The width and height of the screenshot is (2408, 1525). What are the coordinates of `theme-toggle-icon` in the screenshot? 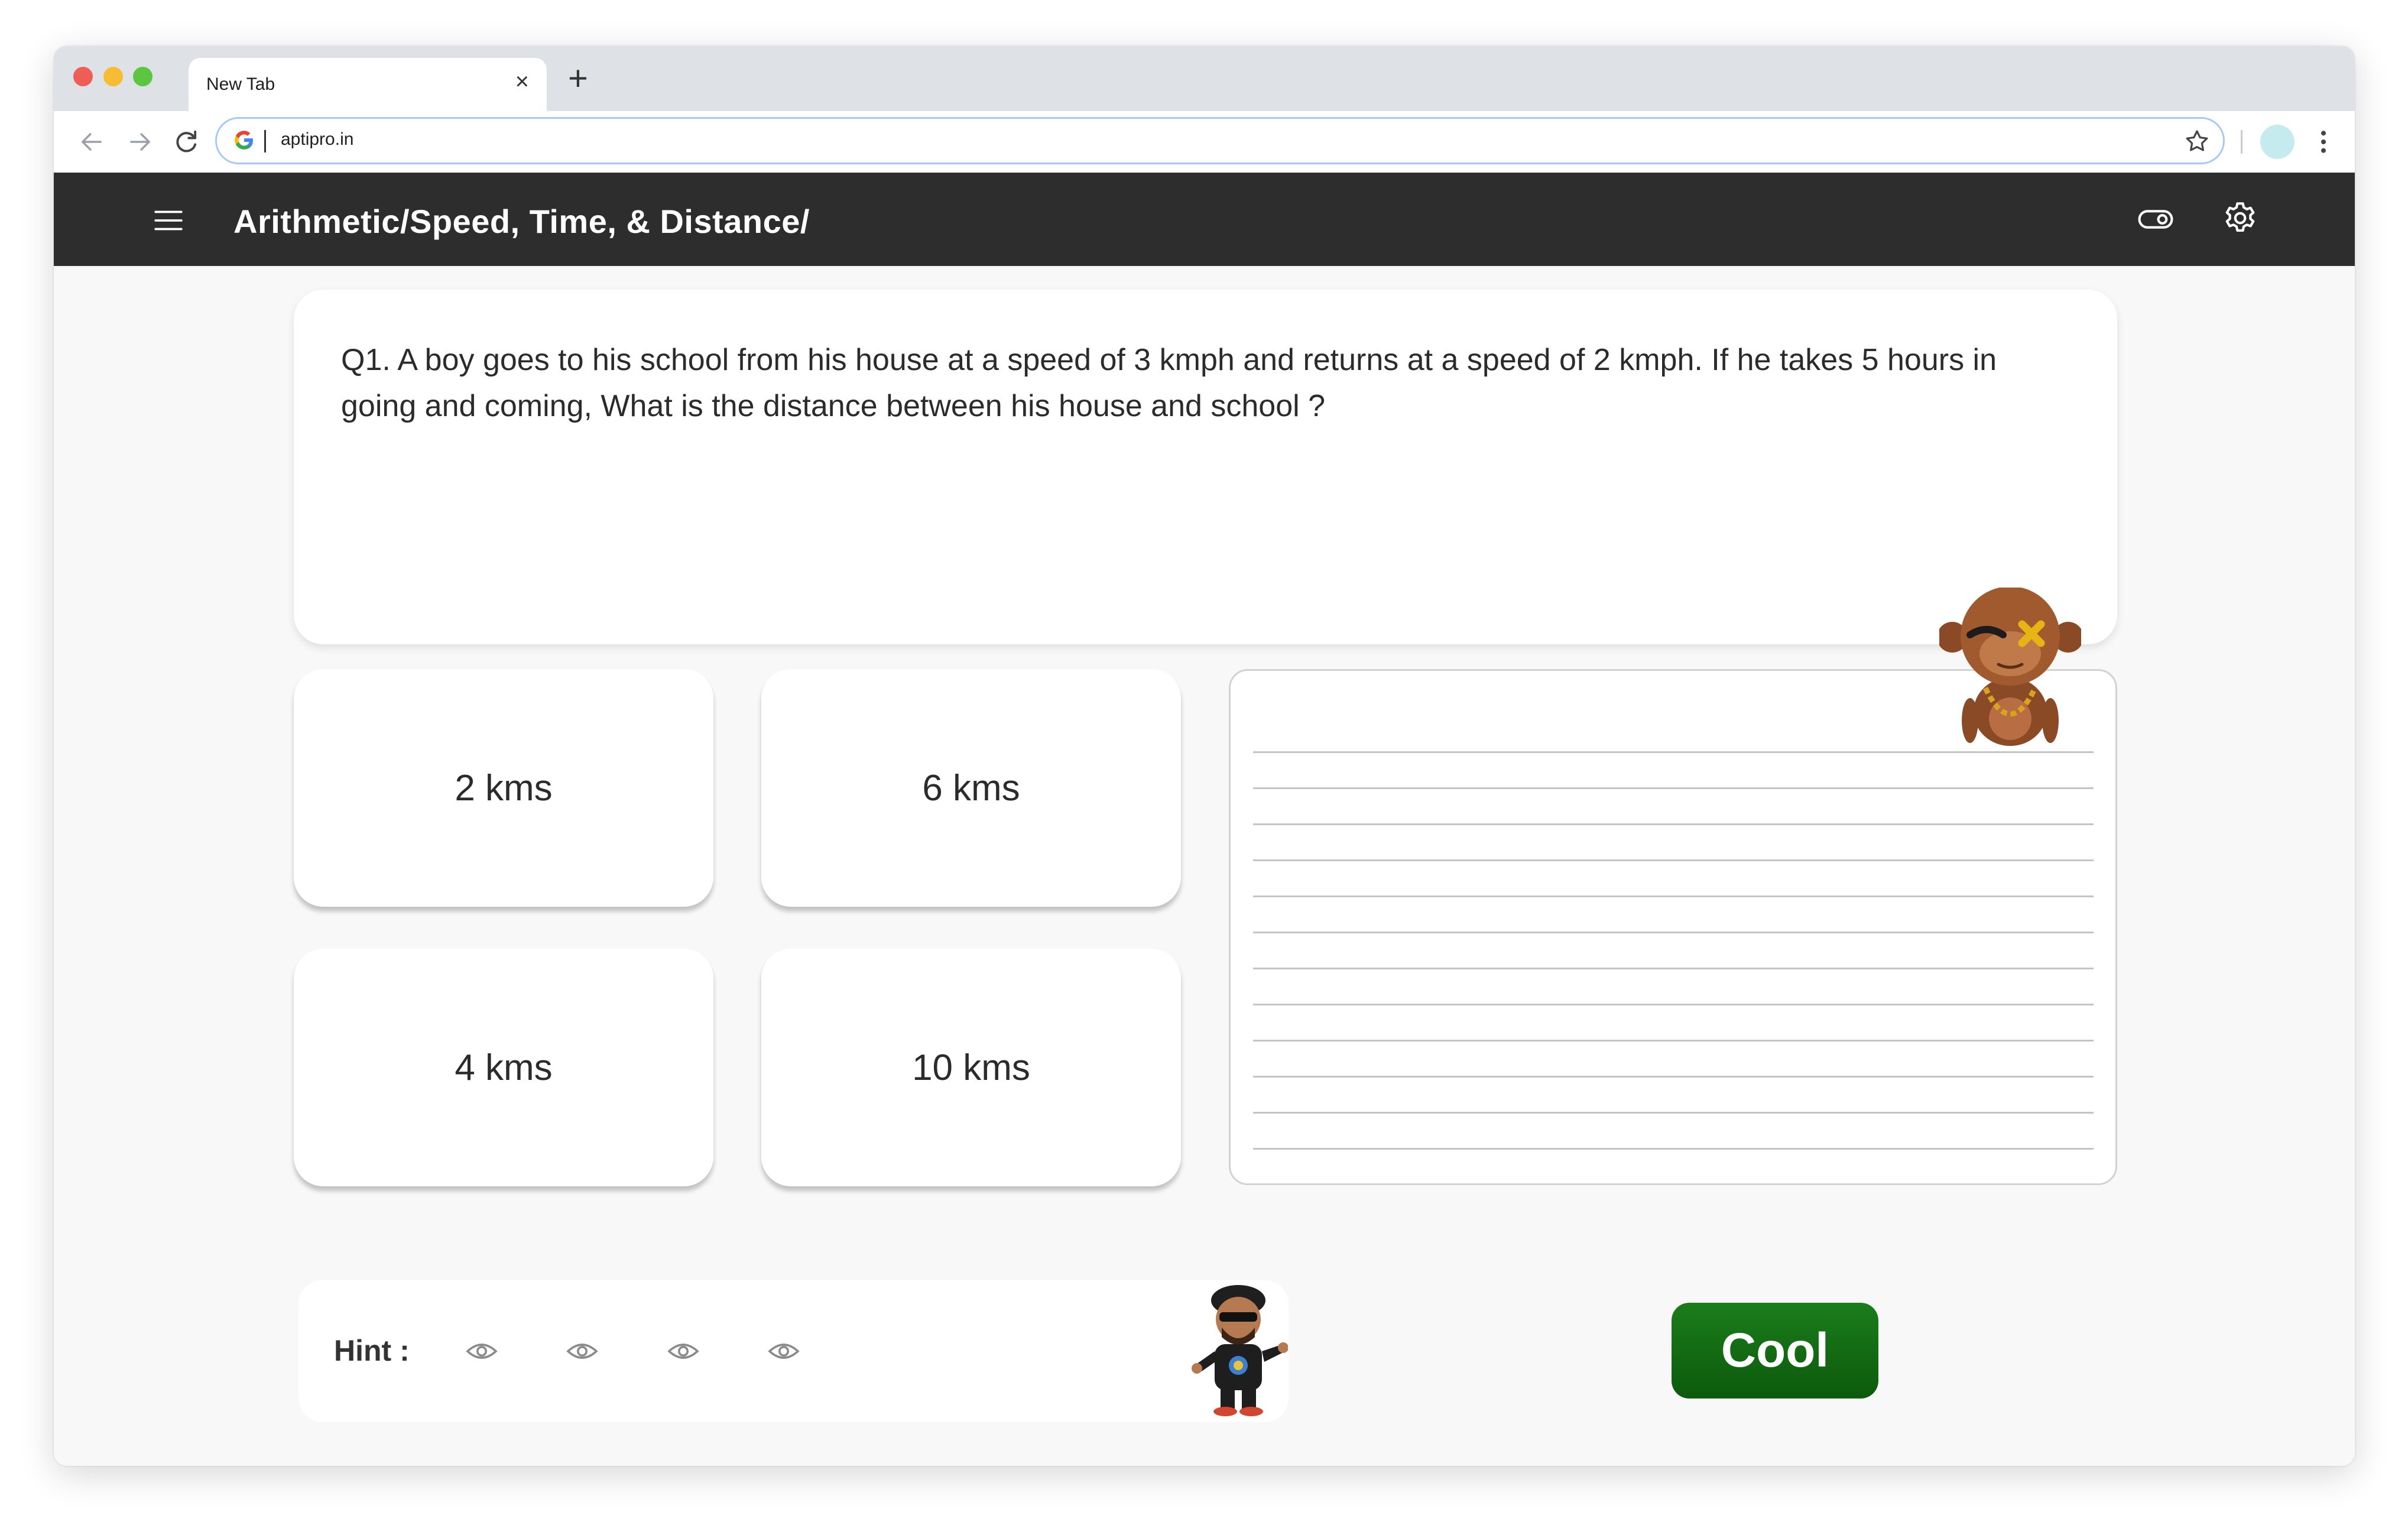 It's located at (2156, 219).